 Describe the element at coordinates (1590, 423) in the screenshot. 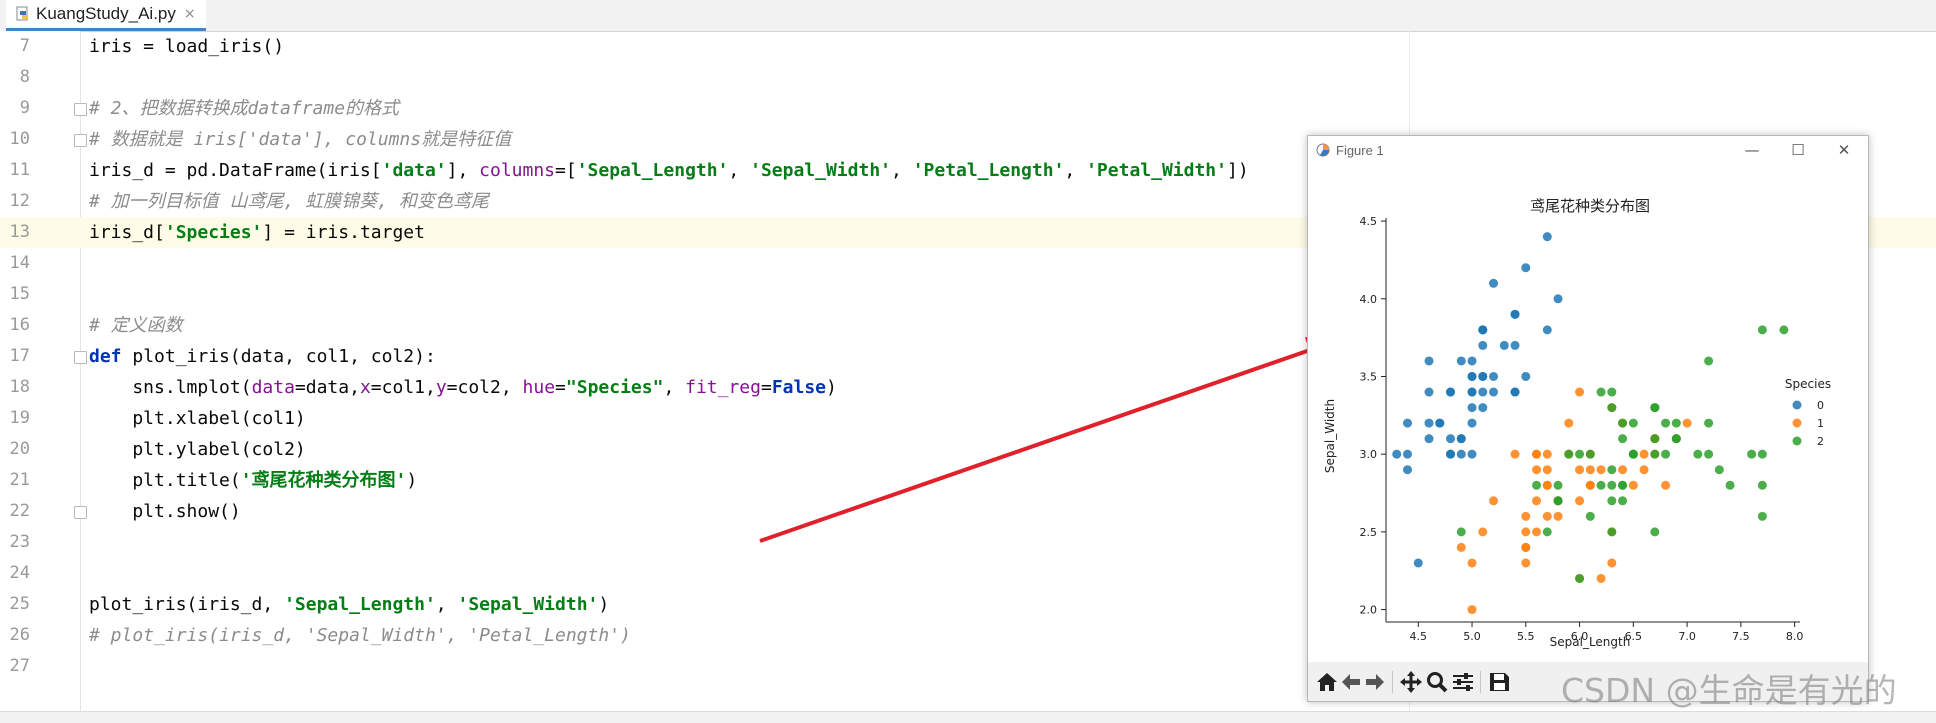

I see `chart-points` at that location.